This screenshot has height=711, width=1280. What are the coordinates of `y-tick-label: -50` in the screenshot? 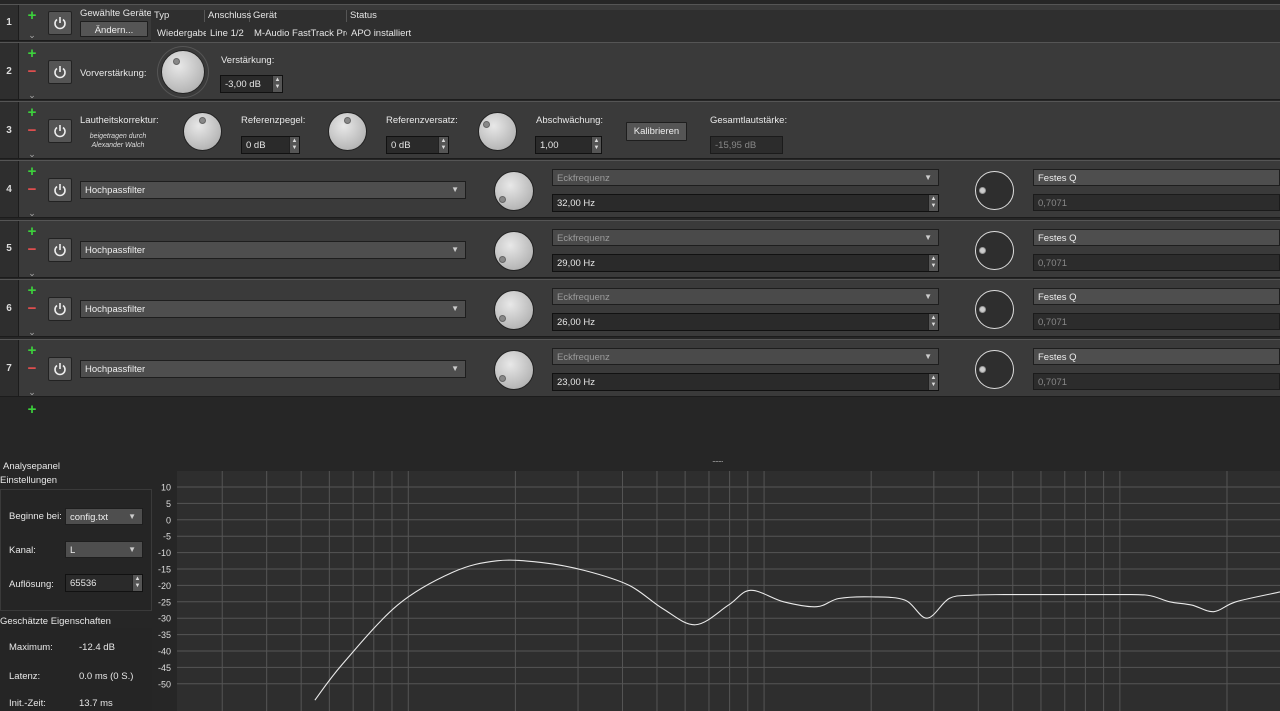 It's located at (164, 684).